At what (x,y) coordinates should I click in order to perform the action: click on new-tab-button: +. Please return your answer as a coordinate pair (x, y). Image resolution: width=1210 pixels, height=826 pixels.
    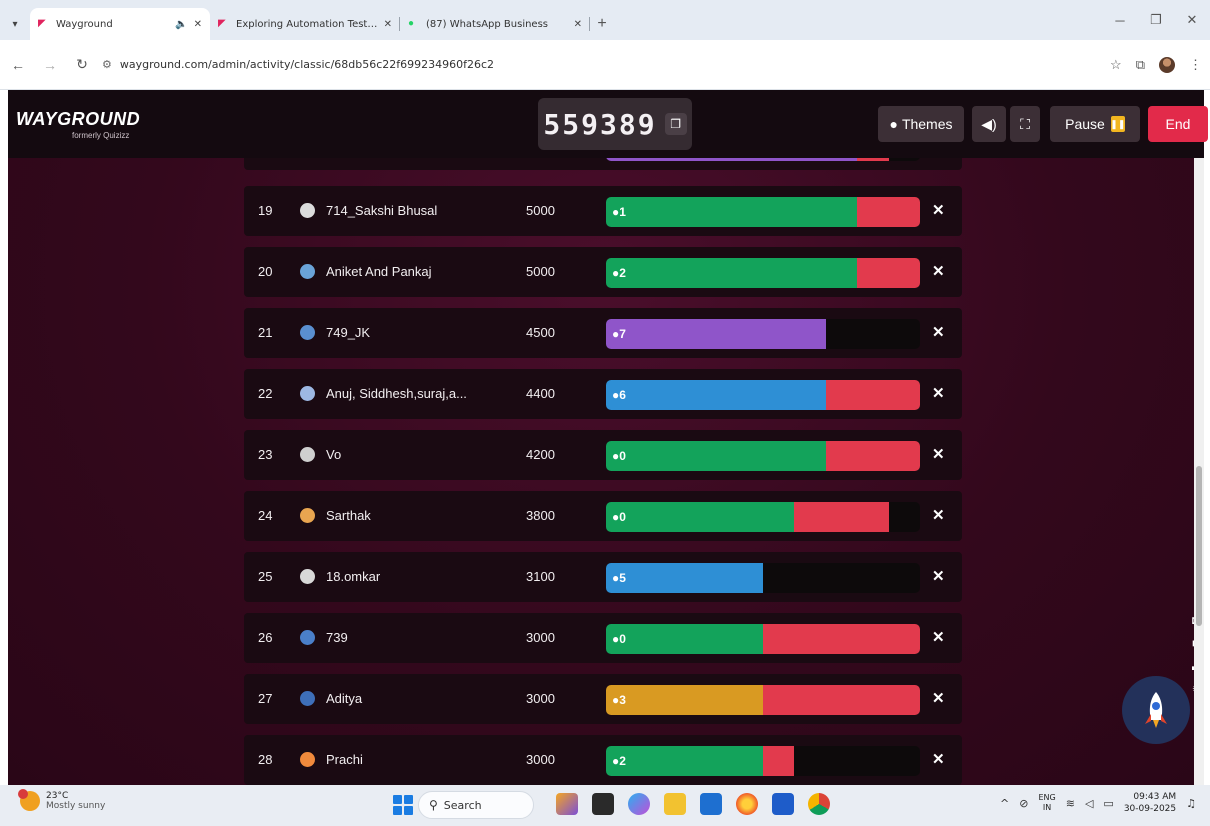
    Looking at the image, I should click on (602, 24).